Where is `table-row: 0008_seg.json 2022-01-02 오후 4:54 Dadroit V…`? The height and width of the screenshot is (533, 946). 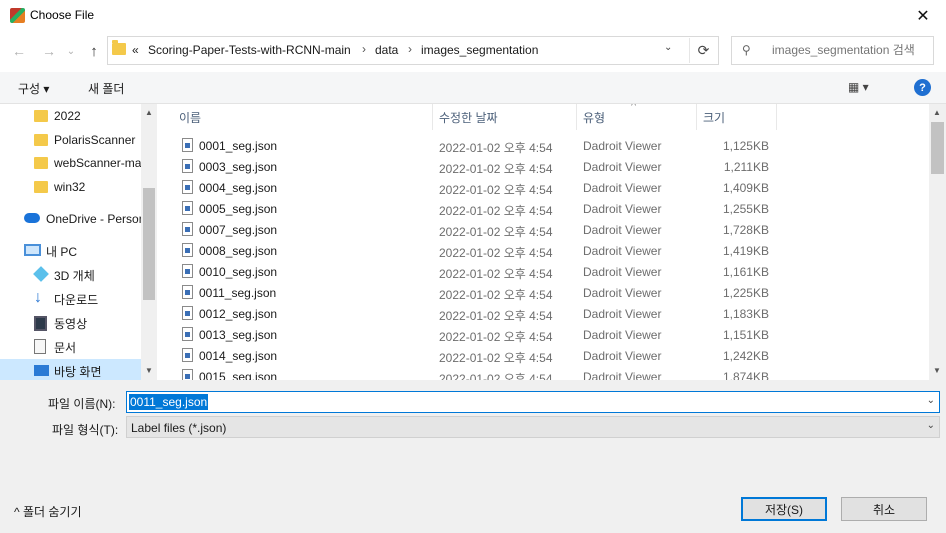
table-row: 0008_seg.json 2022-01-02 오후 4:54 Dadroit V… is located at coordinates (543, 250).